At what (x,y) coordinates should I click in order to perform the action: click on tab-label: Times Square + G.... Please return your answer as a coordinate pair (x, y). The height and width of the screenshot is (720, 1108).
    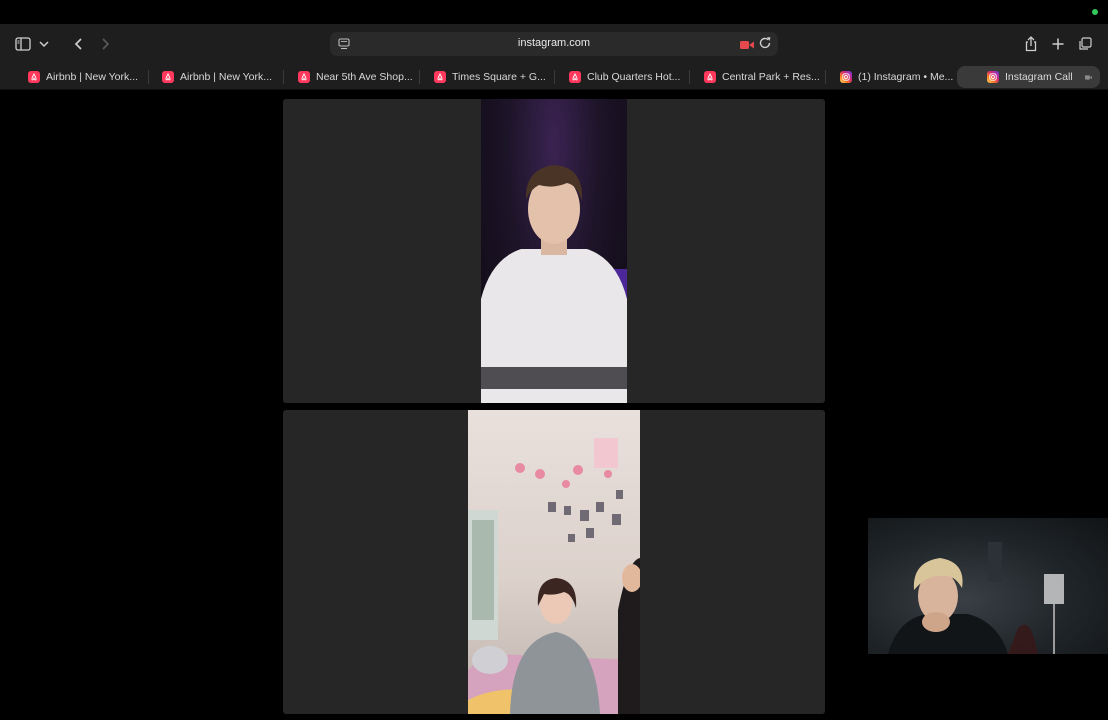
    Looking at the image, I should click on (499, 77).